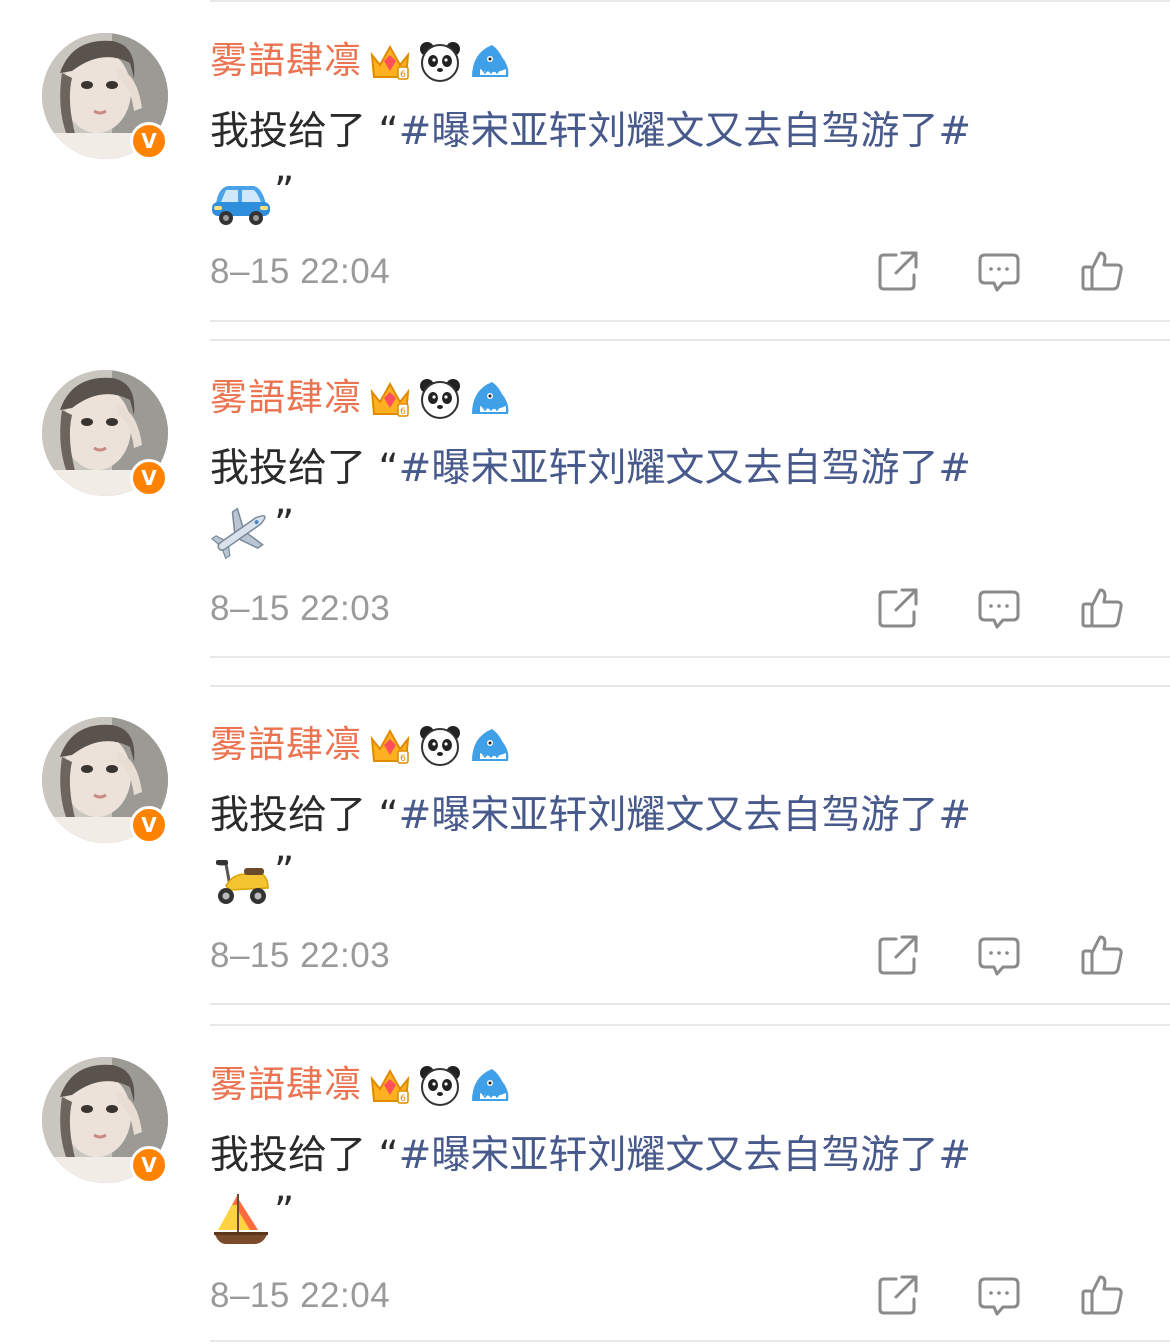  I want to click on scooter-emoji, so click(241, 880).